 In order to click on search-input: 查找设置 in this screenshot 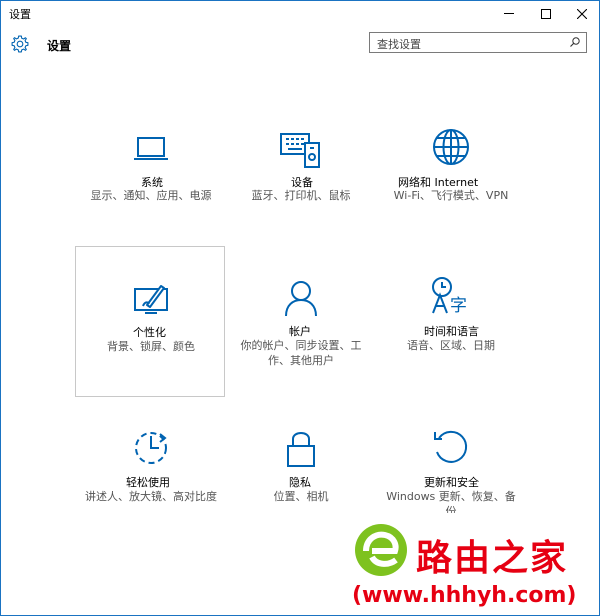, I will do `click(478, 42)`.